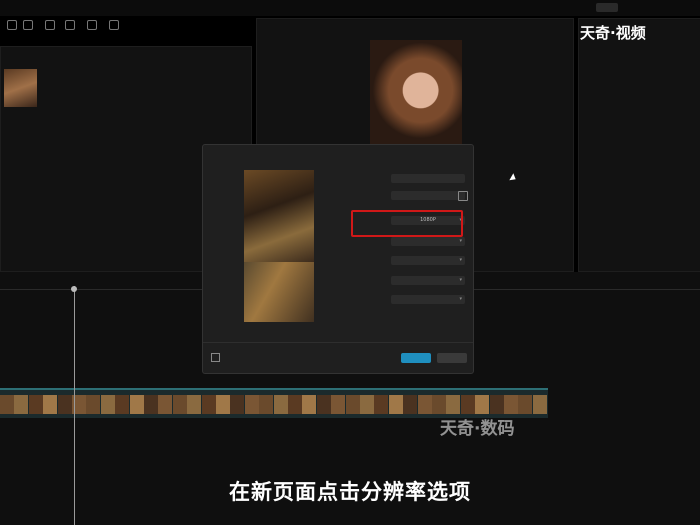 The image size is (700, 525). Describe the element at coordinates (279, 292) in the screenshot. I see `export-preview-thumbnail-lower` at that location.